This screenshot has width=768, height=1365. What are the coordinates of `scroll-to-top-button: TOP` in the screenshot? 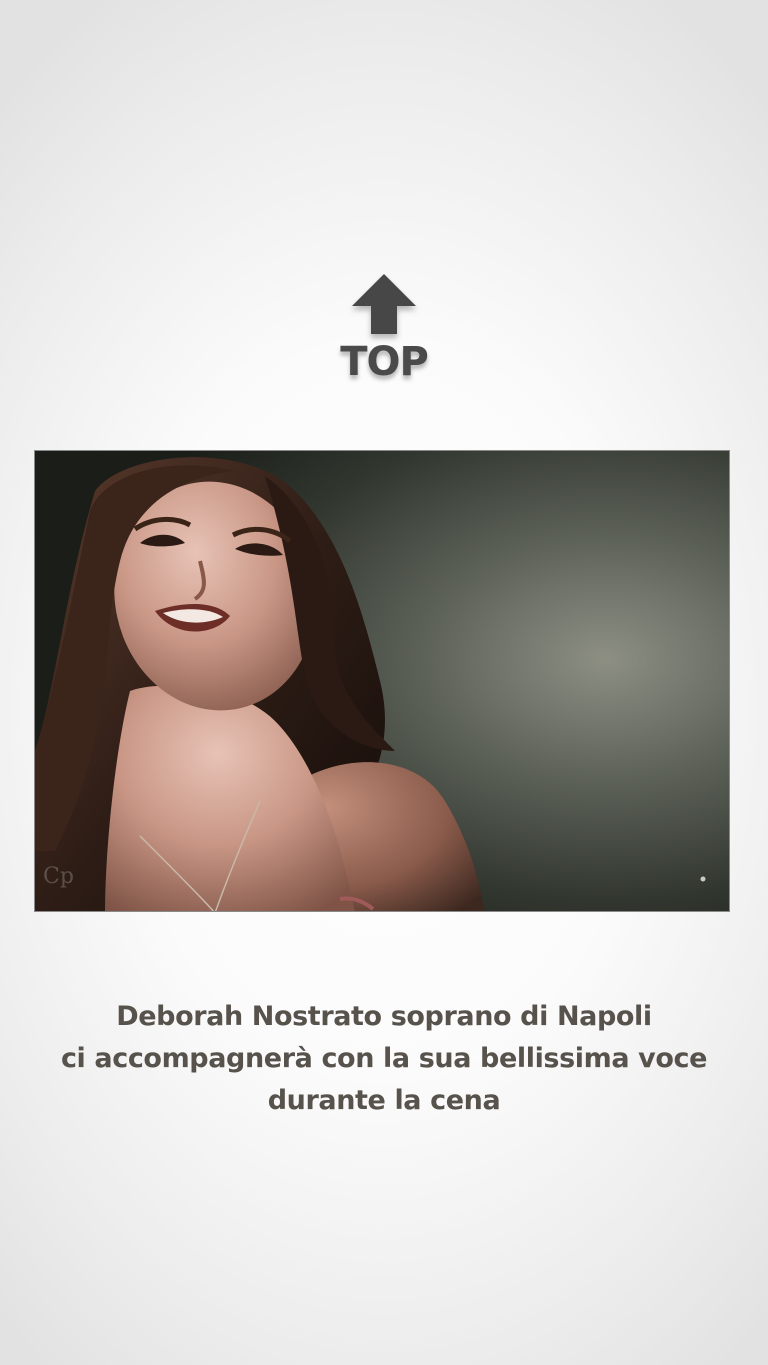 It's located at (384, 334).